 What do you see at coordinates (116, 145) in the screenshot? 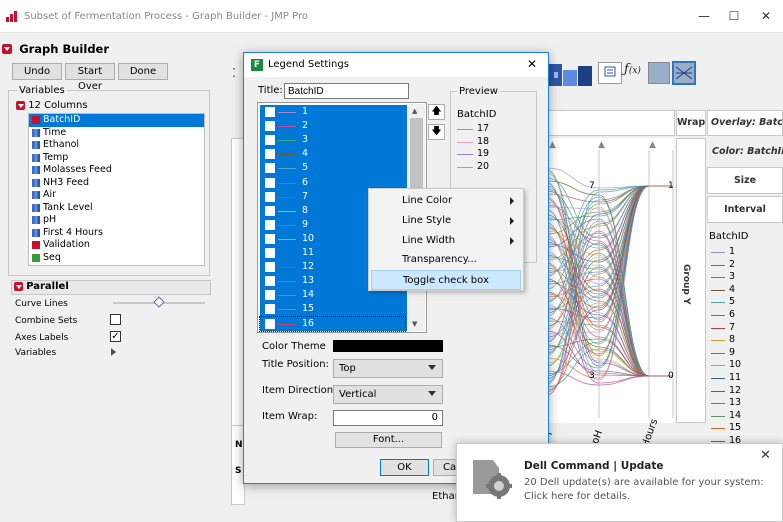
I see `column-item: Ethanol` at bounding box center [116, 145].